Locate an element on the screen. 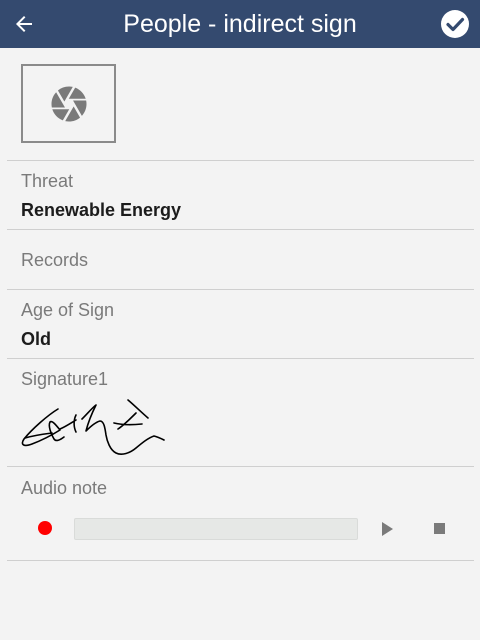  age-of-sign-value: Old is located at coordinates (36, 339).